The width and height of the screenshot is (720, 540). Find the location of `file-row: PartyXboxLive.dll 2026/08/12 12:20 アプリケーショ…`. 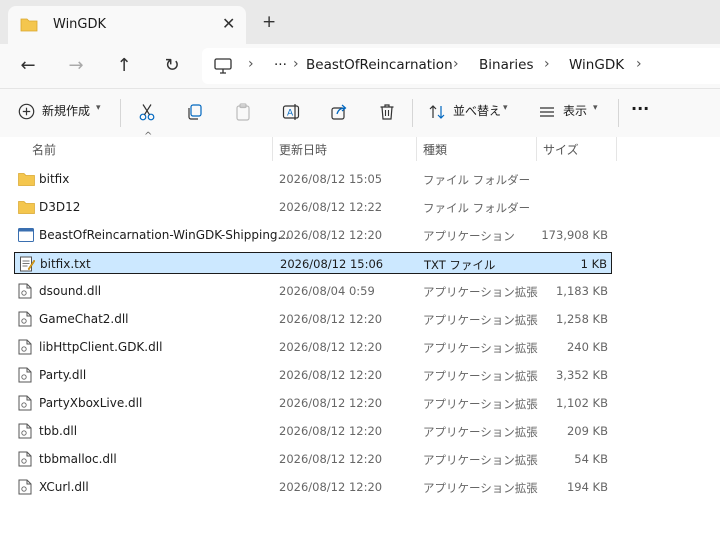

file-row: PartyXboxLive.dll 2026/08/12 12:20 アプリケーショ… is located at coordinates (313, 403).